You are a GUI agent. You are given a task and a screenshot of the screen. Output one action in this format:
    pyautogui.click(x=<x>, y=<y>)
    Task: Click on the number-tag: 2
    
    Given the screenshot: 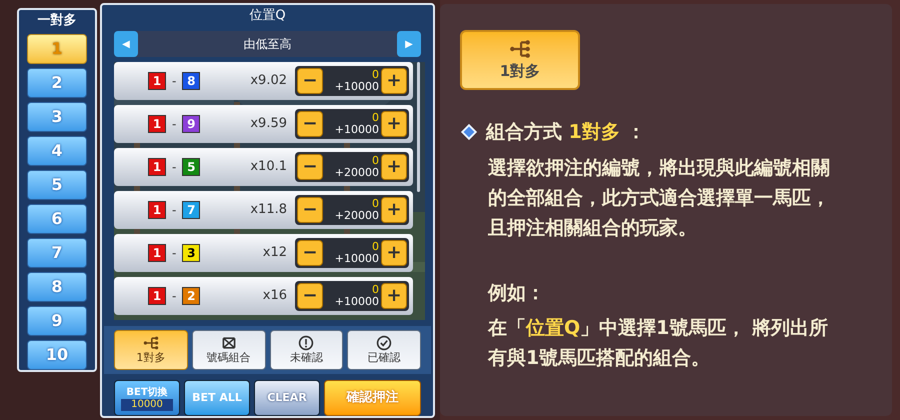 What is the action you would take?
    pyautogui.click(x=191, y=296)
    